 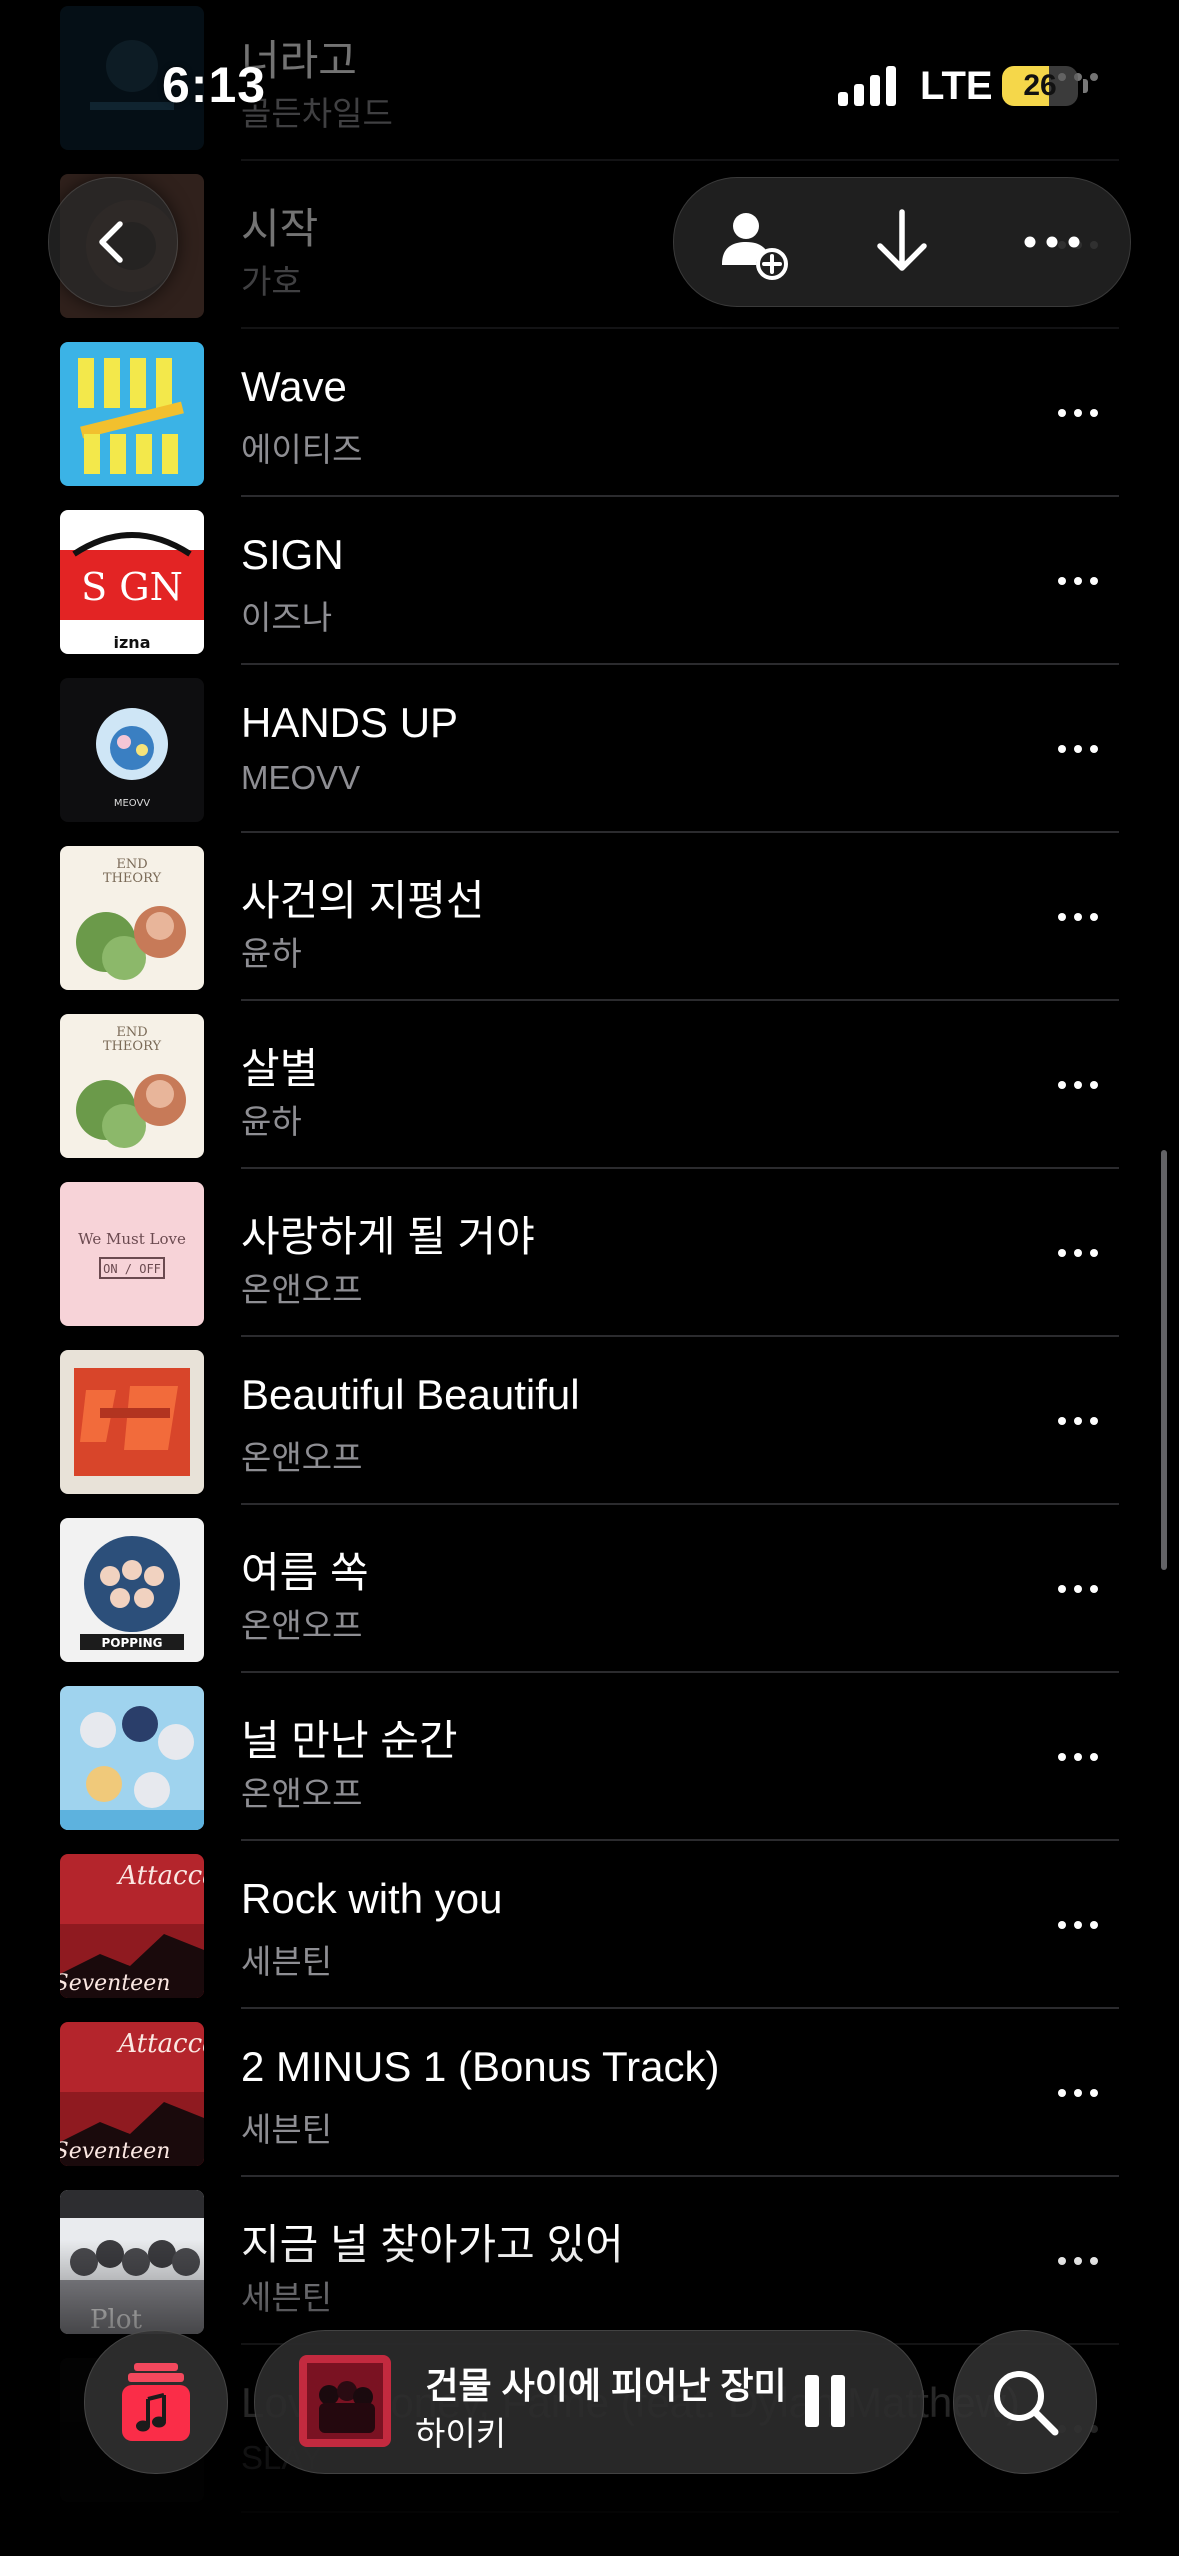 What do you see at coordinates (131, 864) in the screenshot?
I see `svg-text: END` at bounding box center [131, 864].